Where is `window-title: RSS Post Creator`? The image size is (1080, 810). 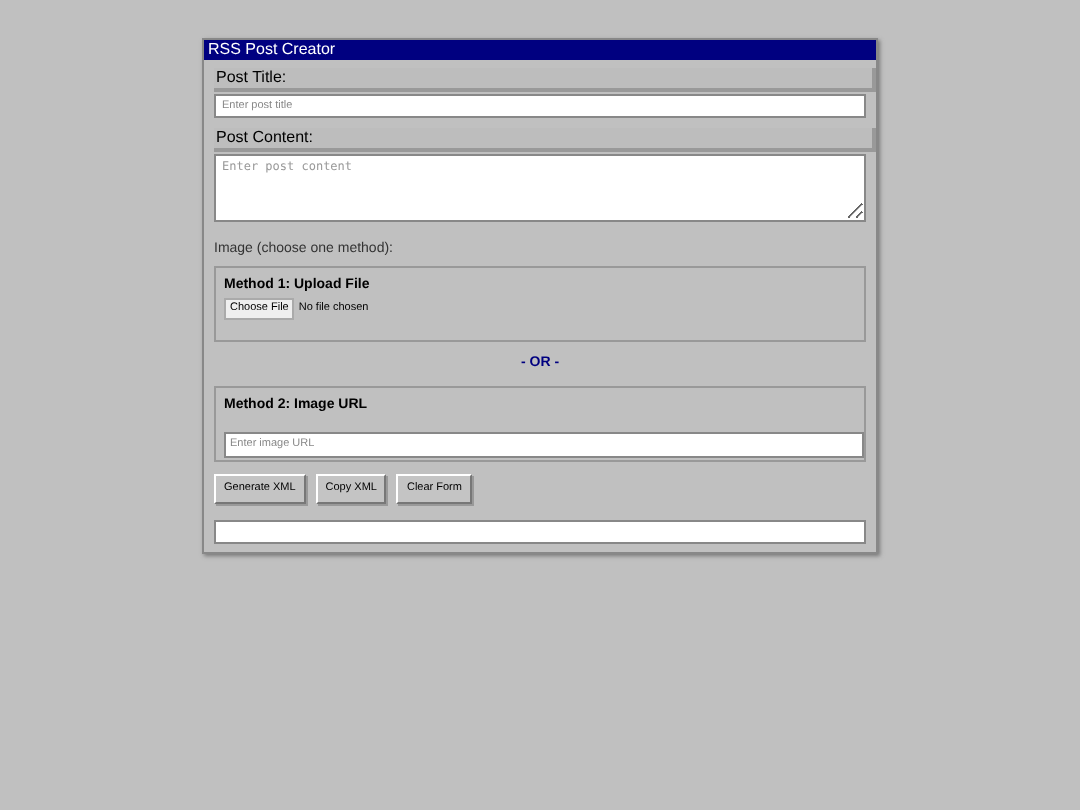 window-title: RSS Post Creator is located at coordinates (540, 50).